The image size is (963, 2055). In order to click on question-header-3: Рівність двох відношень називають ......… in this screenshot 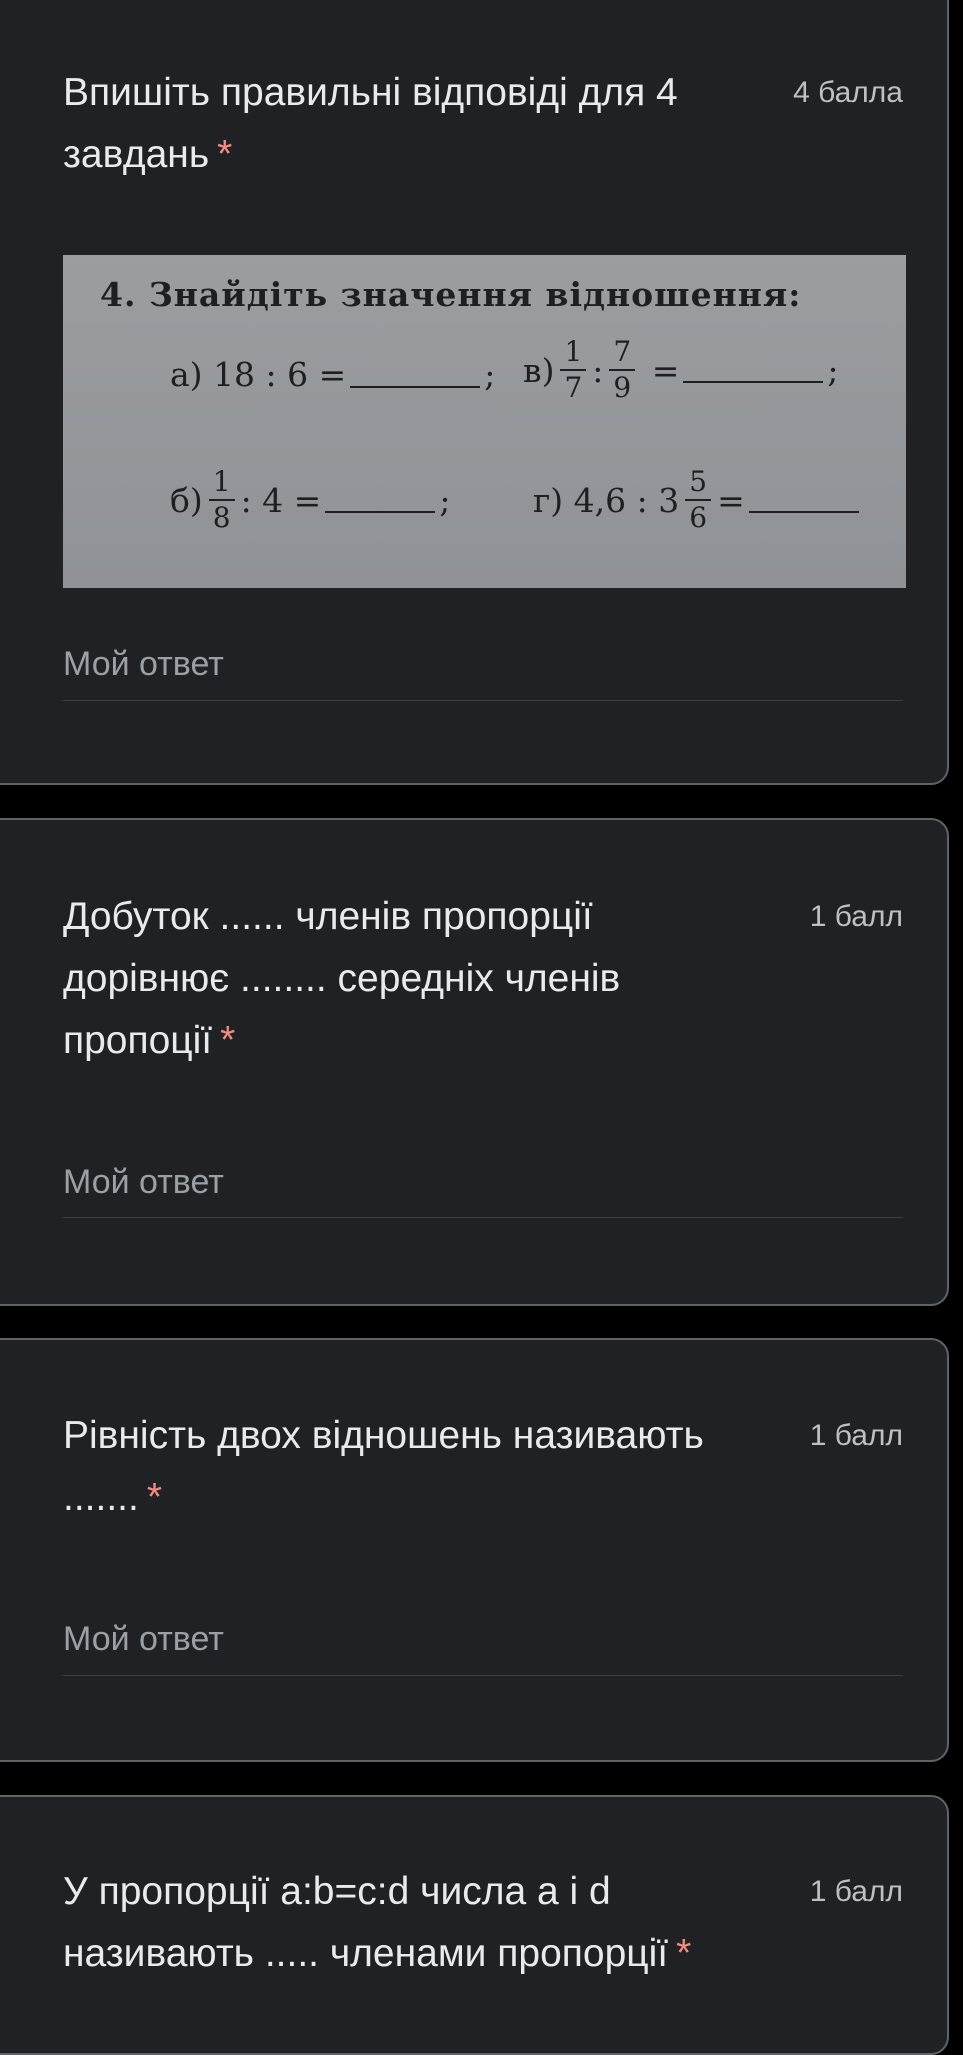, I will do `click(483, 1467)`.